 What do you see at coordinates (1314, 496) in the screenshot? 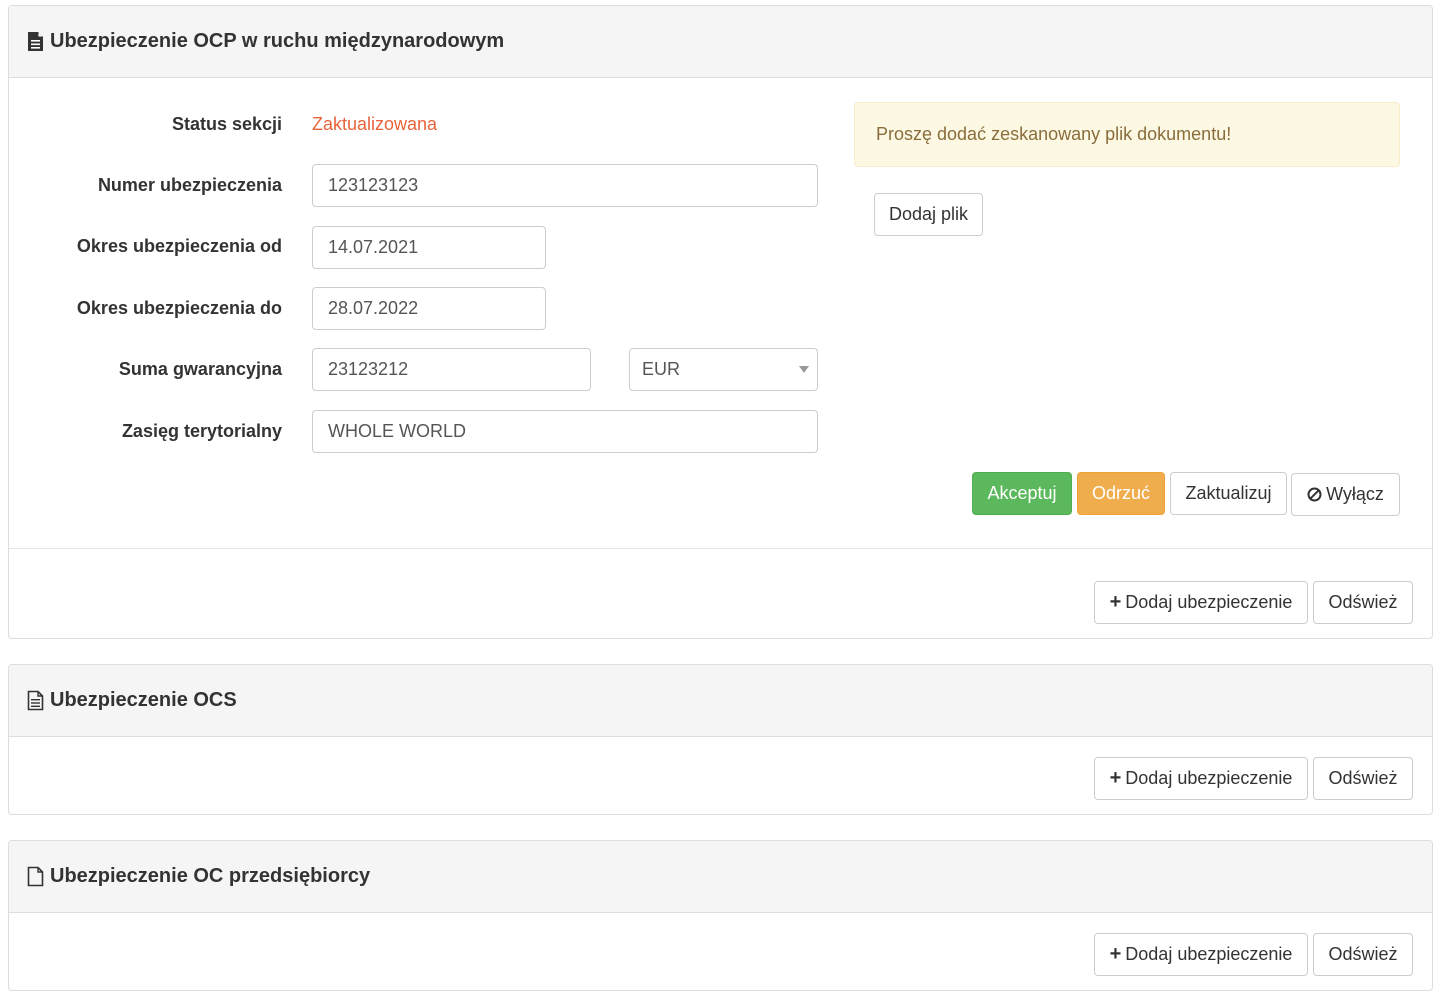
I see `ban-icon` at bounding box center [1314, 496].